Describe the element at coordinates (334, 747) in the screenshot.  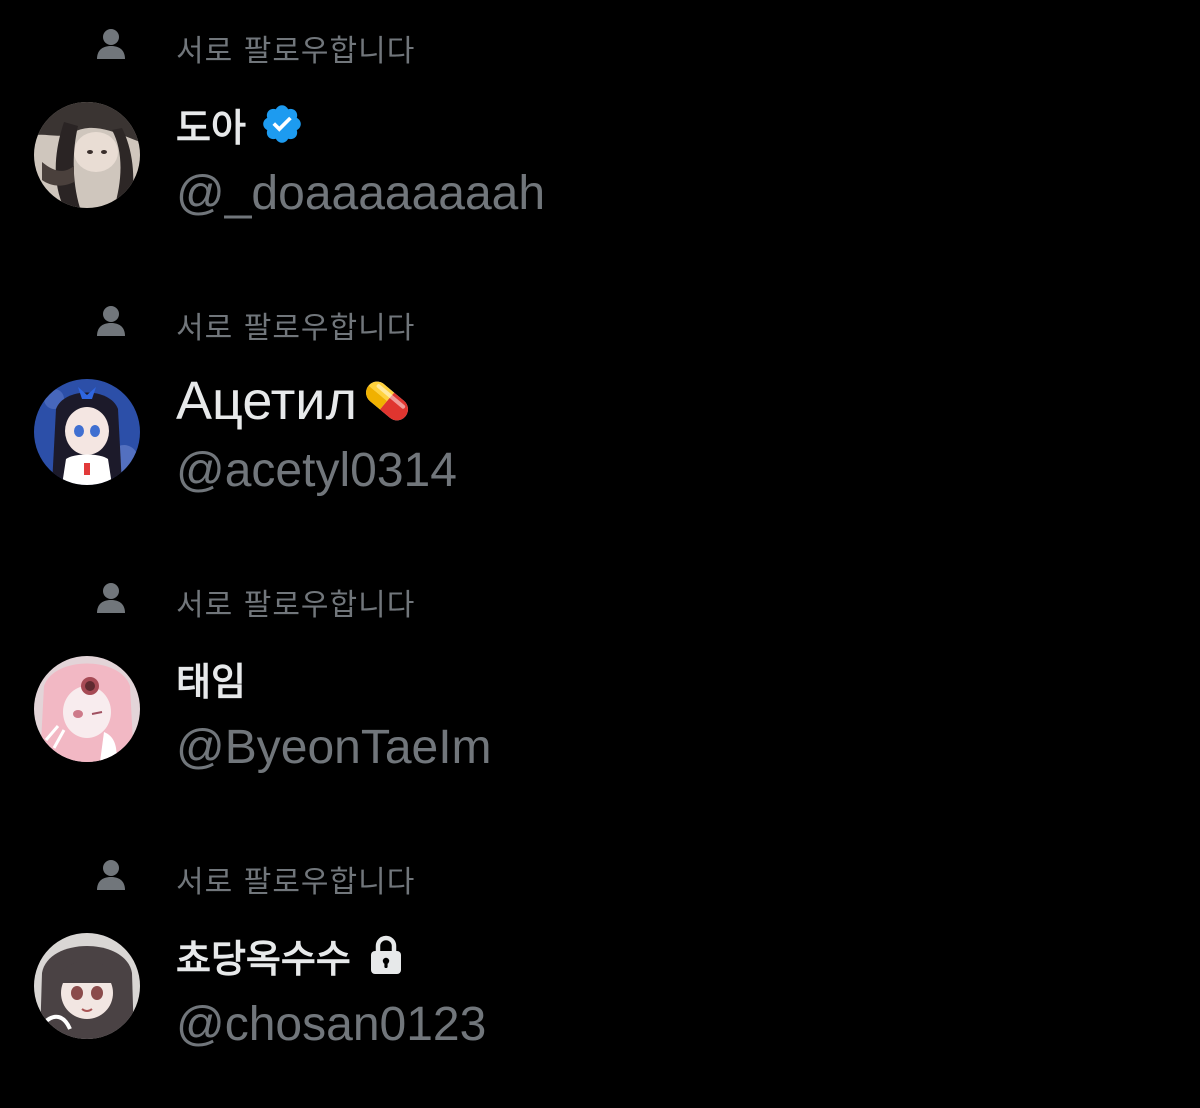
I see `user-handle: @ByeonTaeIm` at that location.